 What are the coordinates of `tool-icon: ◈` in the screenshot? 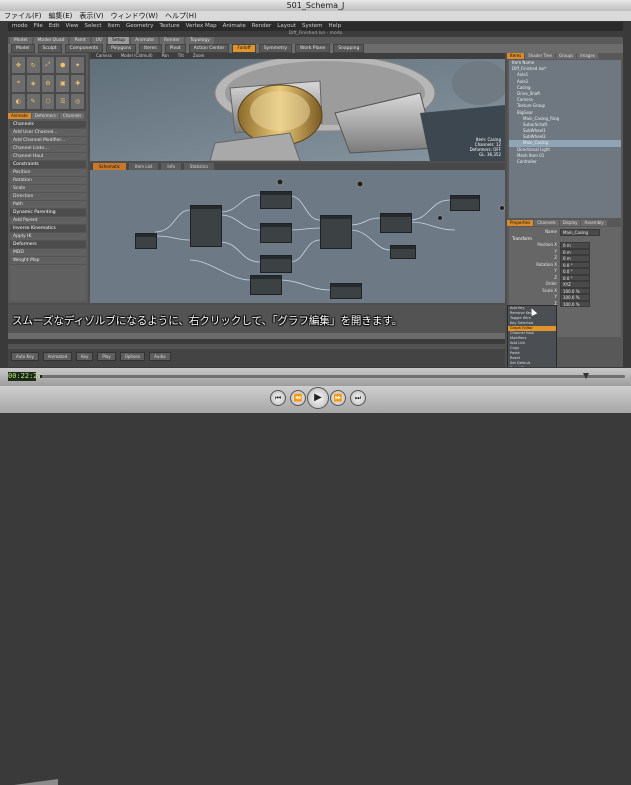 It's located at (33, 83).